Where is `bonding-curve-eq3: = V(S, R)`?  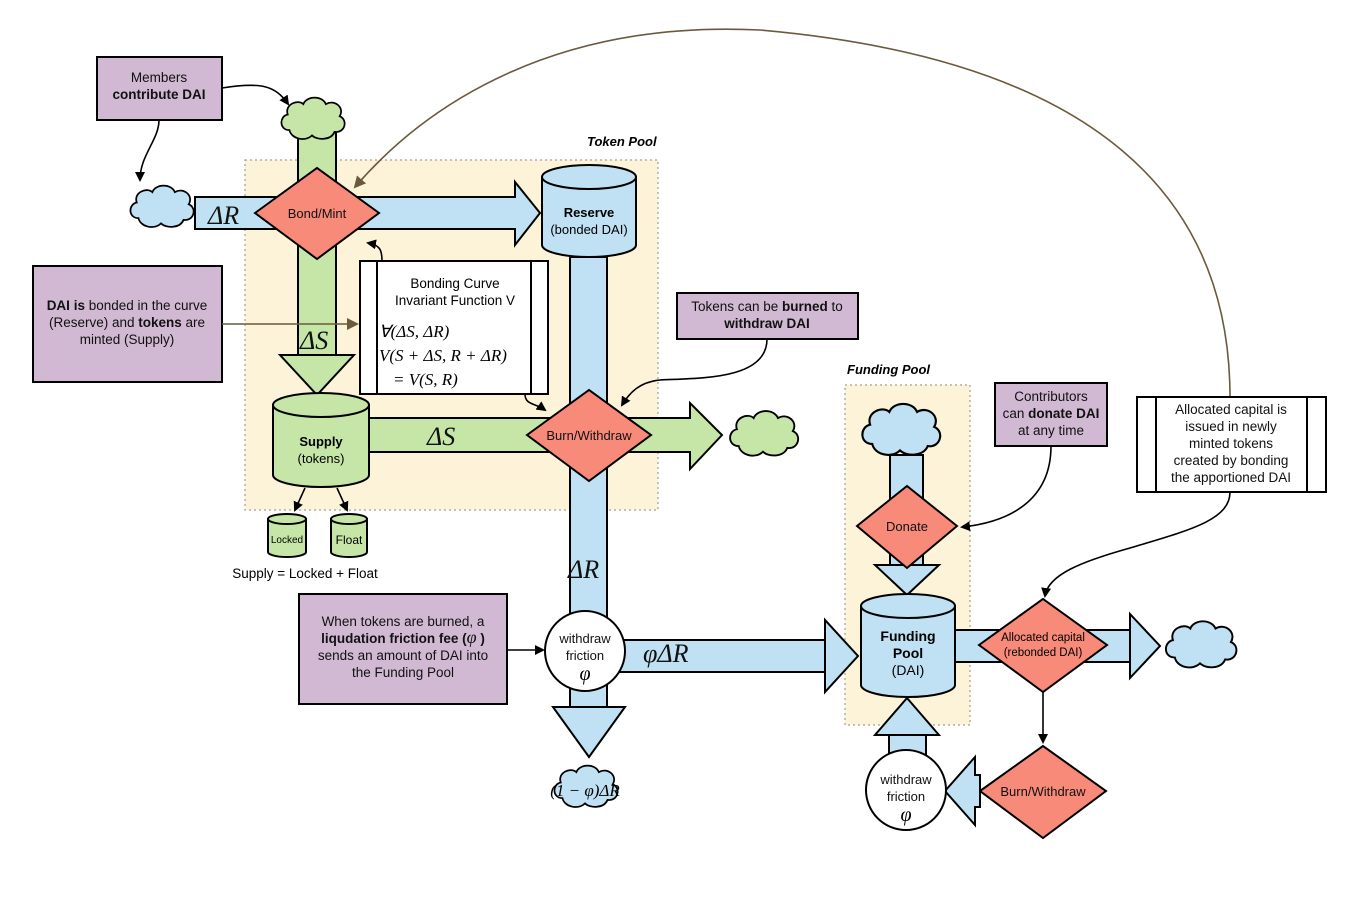 bonding-curve-eq3: = V(S, R) is located at coordinates (425, 379).